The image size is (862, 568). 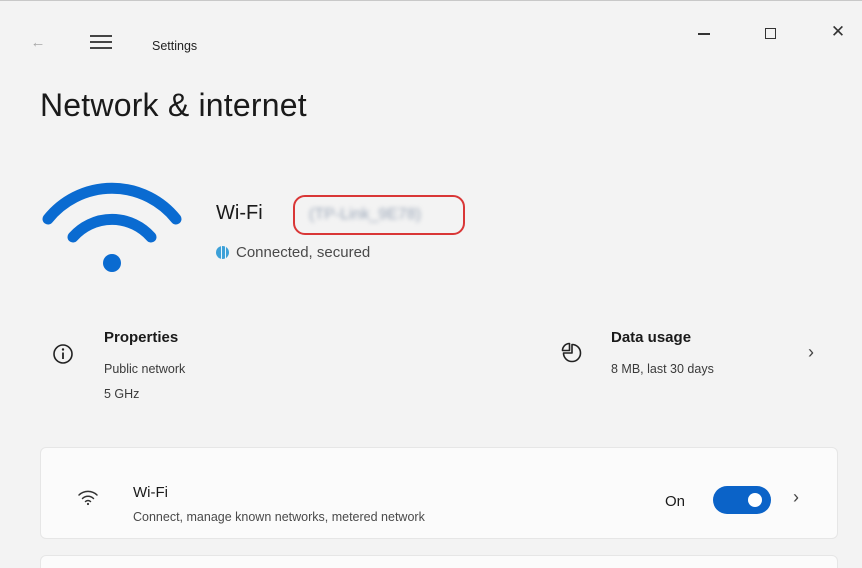 What do you see at coordinates (145, 369) in the screenshot?
I see `network-type: Public network` at bounding box center [145, 369].